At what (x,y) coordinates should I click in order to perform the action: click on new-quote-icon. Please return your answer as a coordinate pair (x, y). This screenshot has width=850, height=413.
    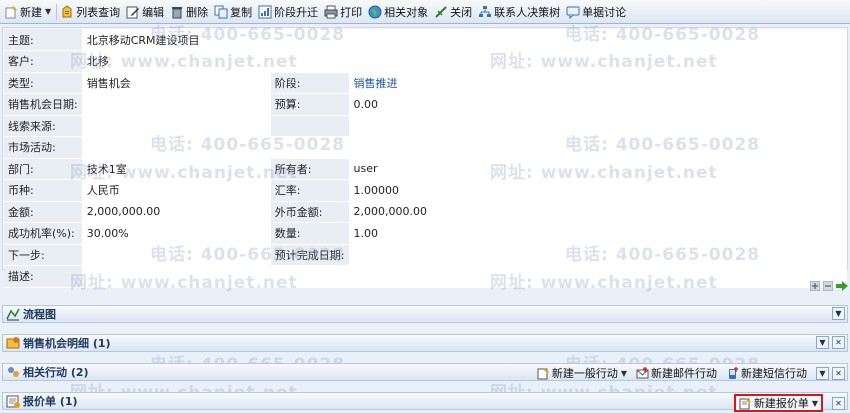
    Looking at the image, I should click on (745, 403).